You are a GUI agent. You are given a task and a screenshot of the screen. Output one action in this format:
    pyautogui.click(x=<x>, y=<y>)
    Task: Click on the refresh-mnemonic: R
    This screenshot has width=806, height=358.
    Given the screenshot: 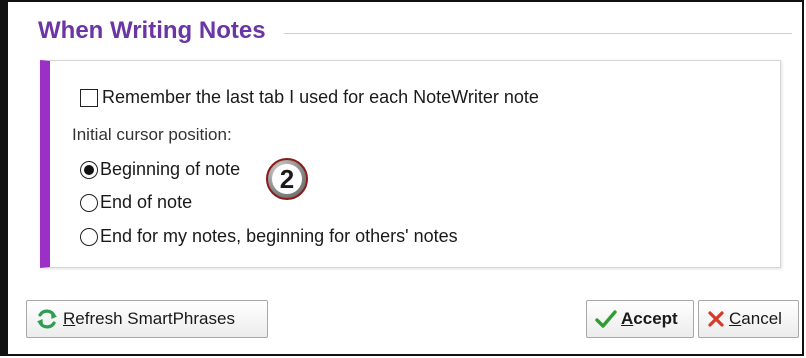 What is the action you would take?
    pyautogui.click(x=69, y=318)
    